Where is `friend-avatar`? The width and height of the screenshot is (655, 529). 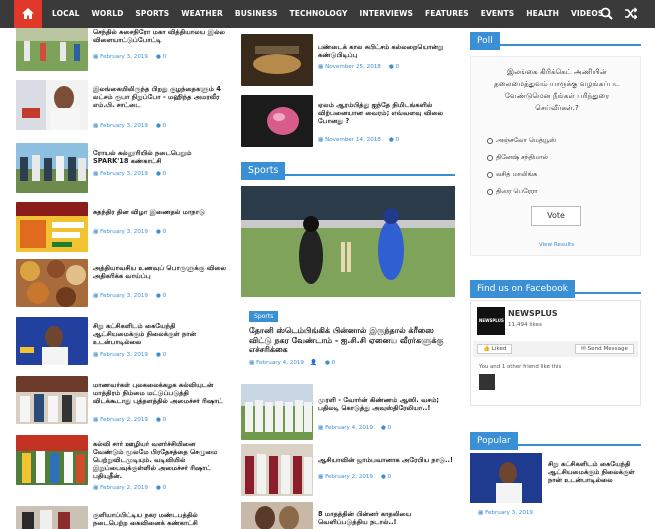 friend-avatar is located at coordinates (487, 382).